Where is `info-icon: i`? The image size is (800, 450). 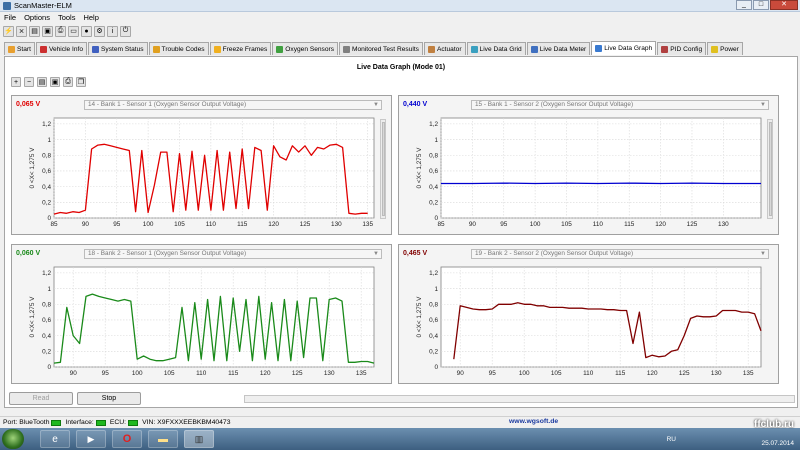
info-icon: i is located at coordinates (112, 31).